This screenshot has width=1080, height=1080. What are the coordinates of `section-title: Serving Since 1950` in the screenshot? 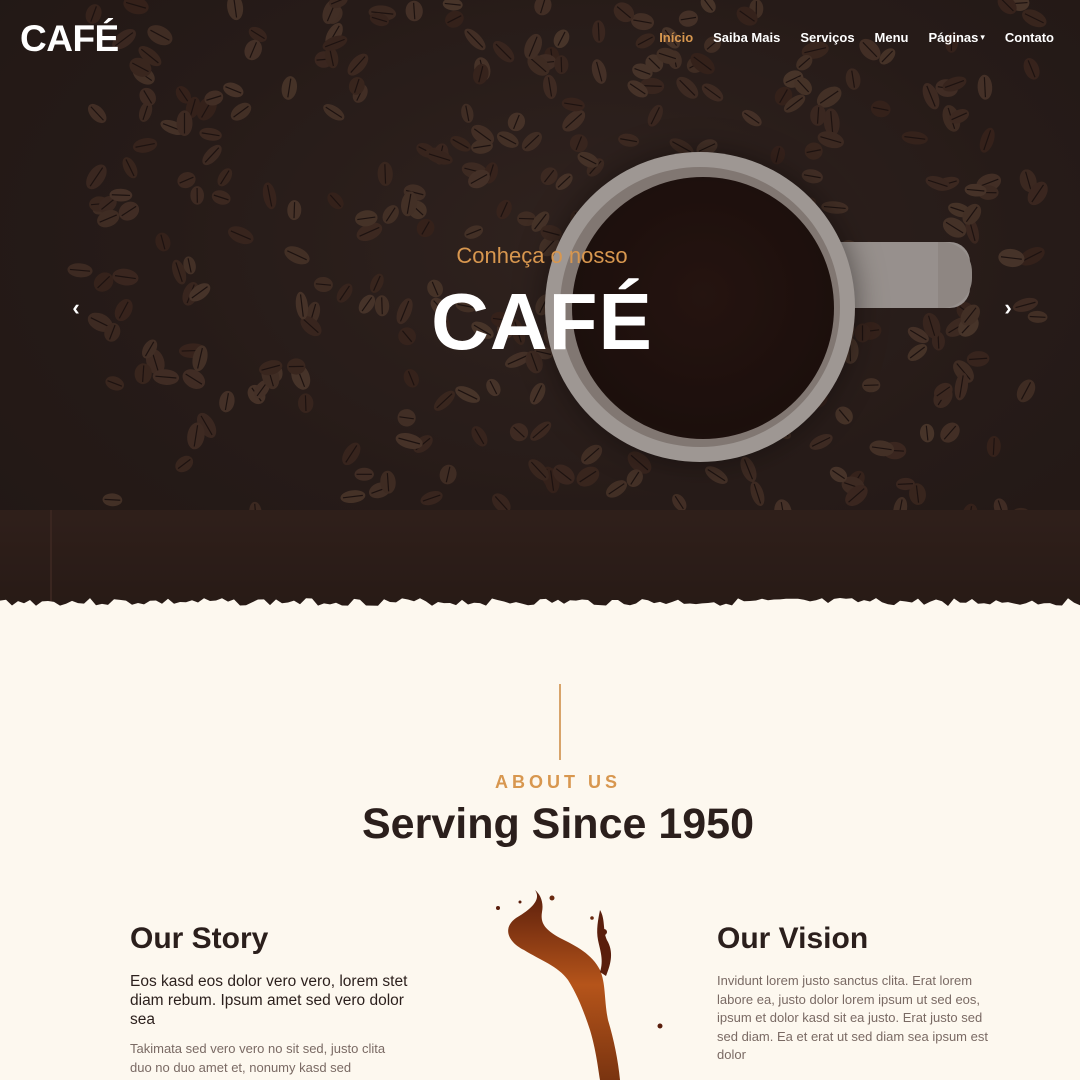 It's located at (558, 824).